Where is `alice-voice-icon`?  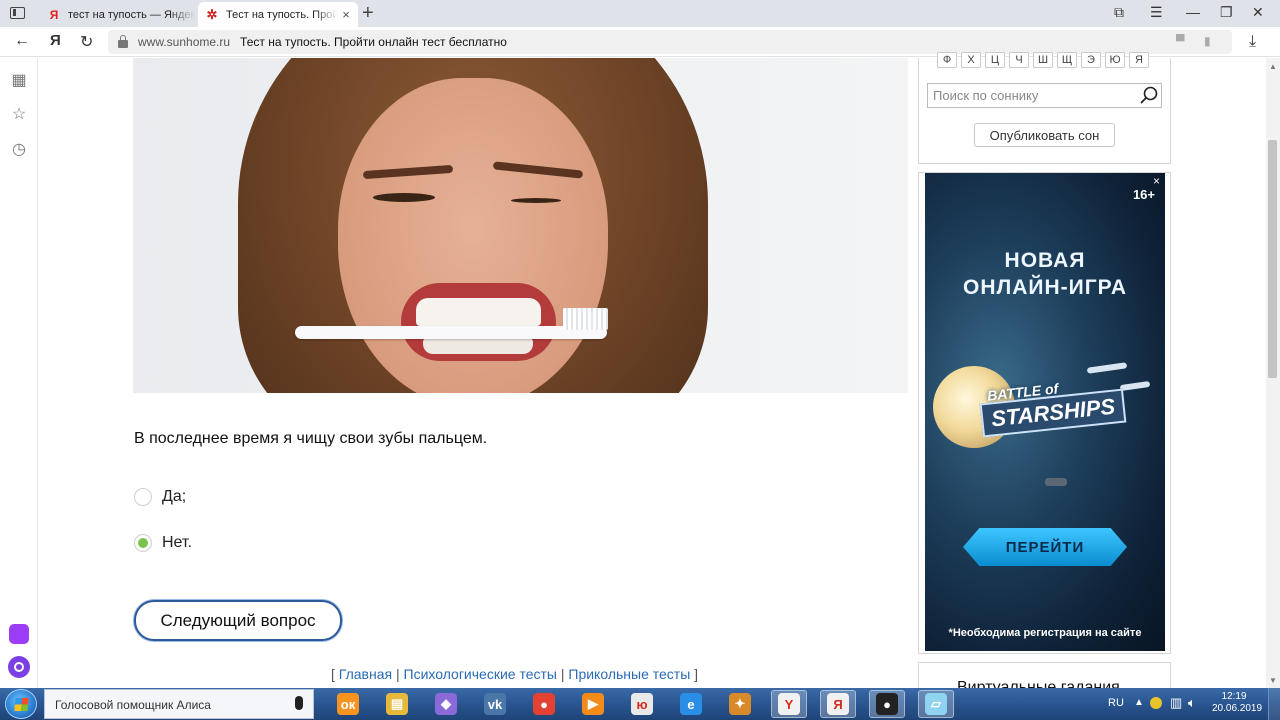 alice-voice-icon is located at coordinates (19, 667).